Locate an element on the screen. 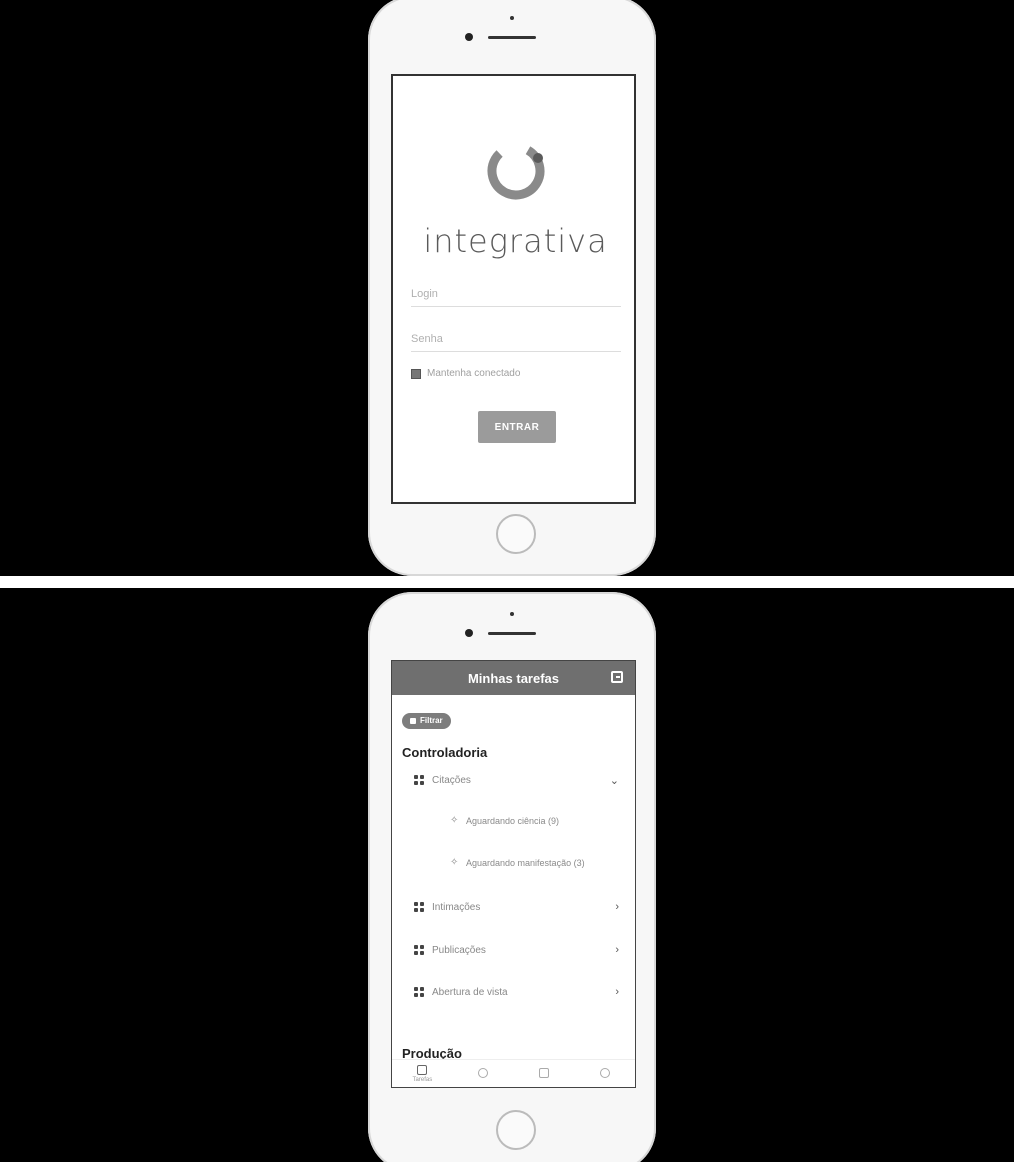  menu-item-publicacoes: Publicações › is located at coordinates (516, 950).